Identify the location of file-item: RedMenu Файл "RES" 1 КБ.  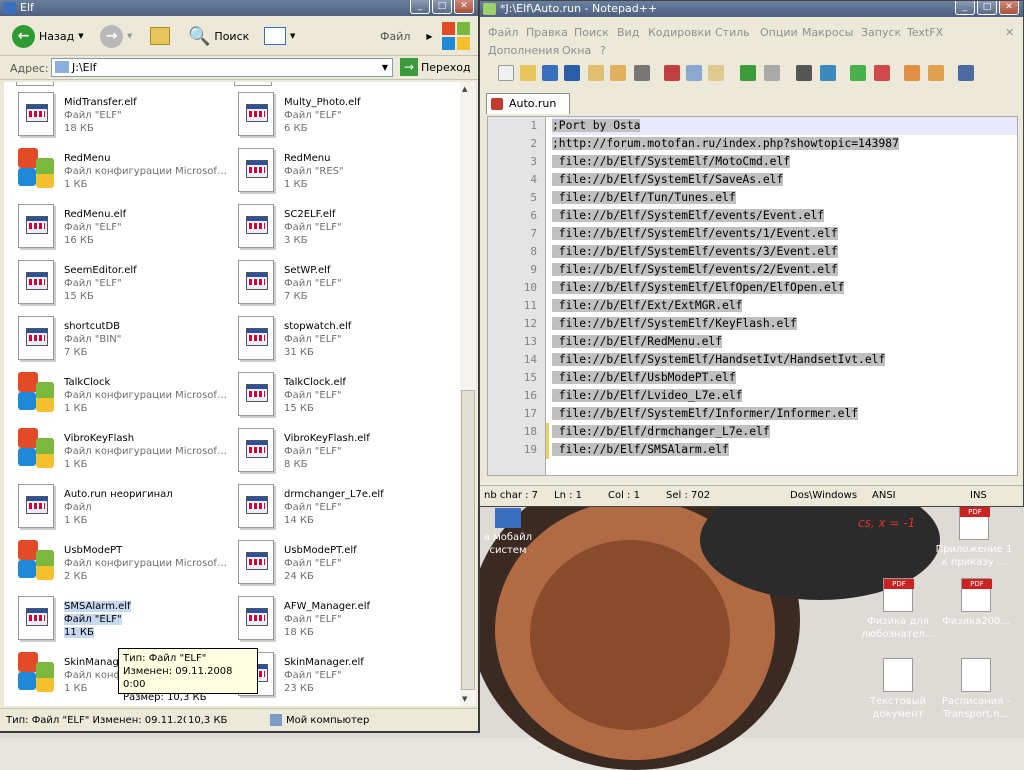
(340, 174).